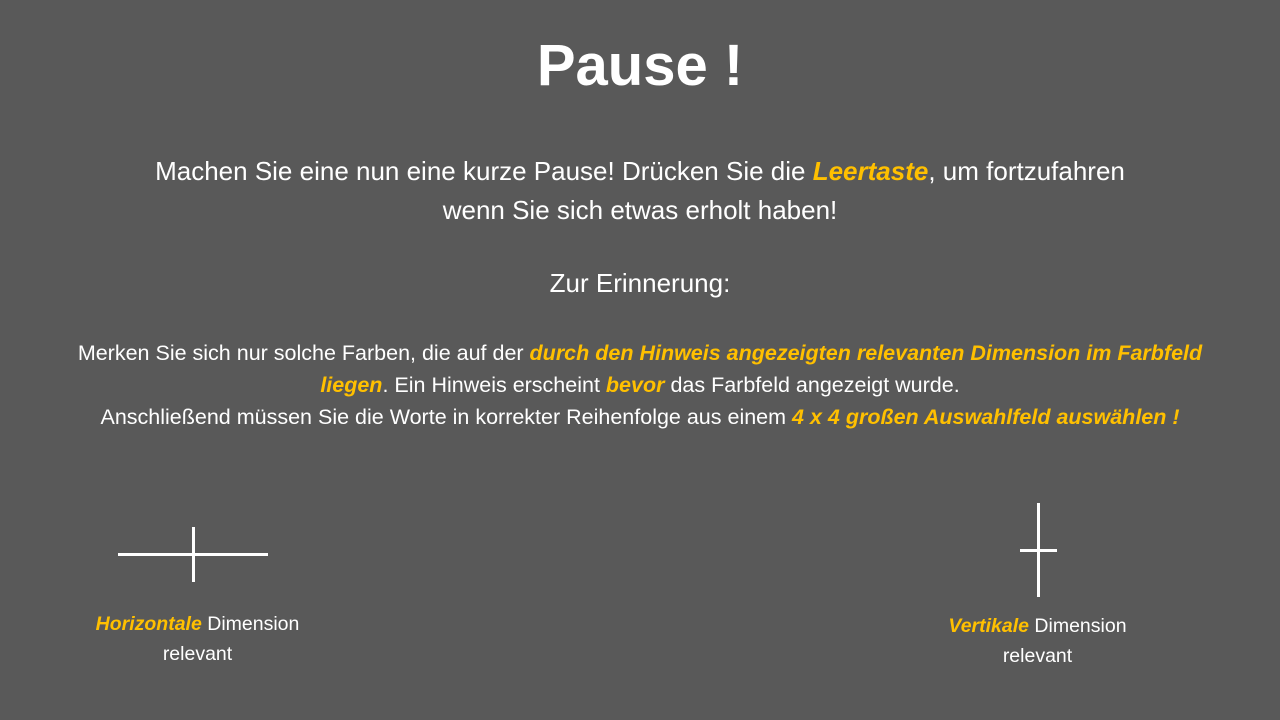 The image size is (1280, 720). I want to click on vertical-line, so click(193, 554).